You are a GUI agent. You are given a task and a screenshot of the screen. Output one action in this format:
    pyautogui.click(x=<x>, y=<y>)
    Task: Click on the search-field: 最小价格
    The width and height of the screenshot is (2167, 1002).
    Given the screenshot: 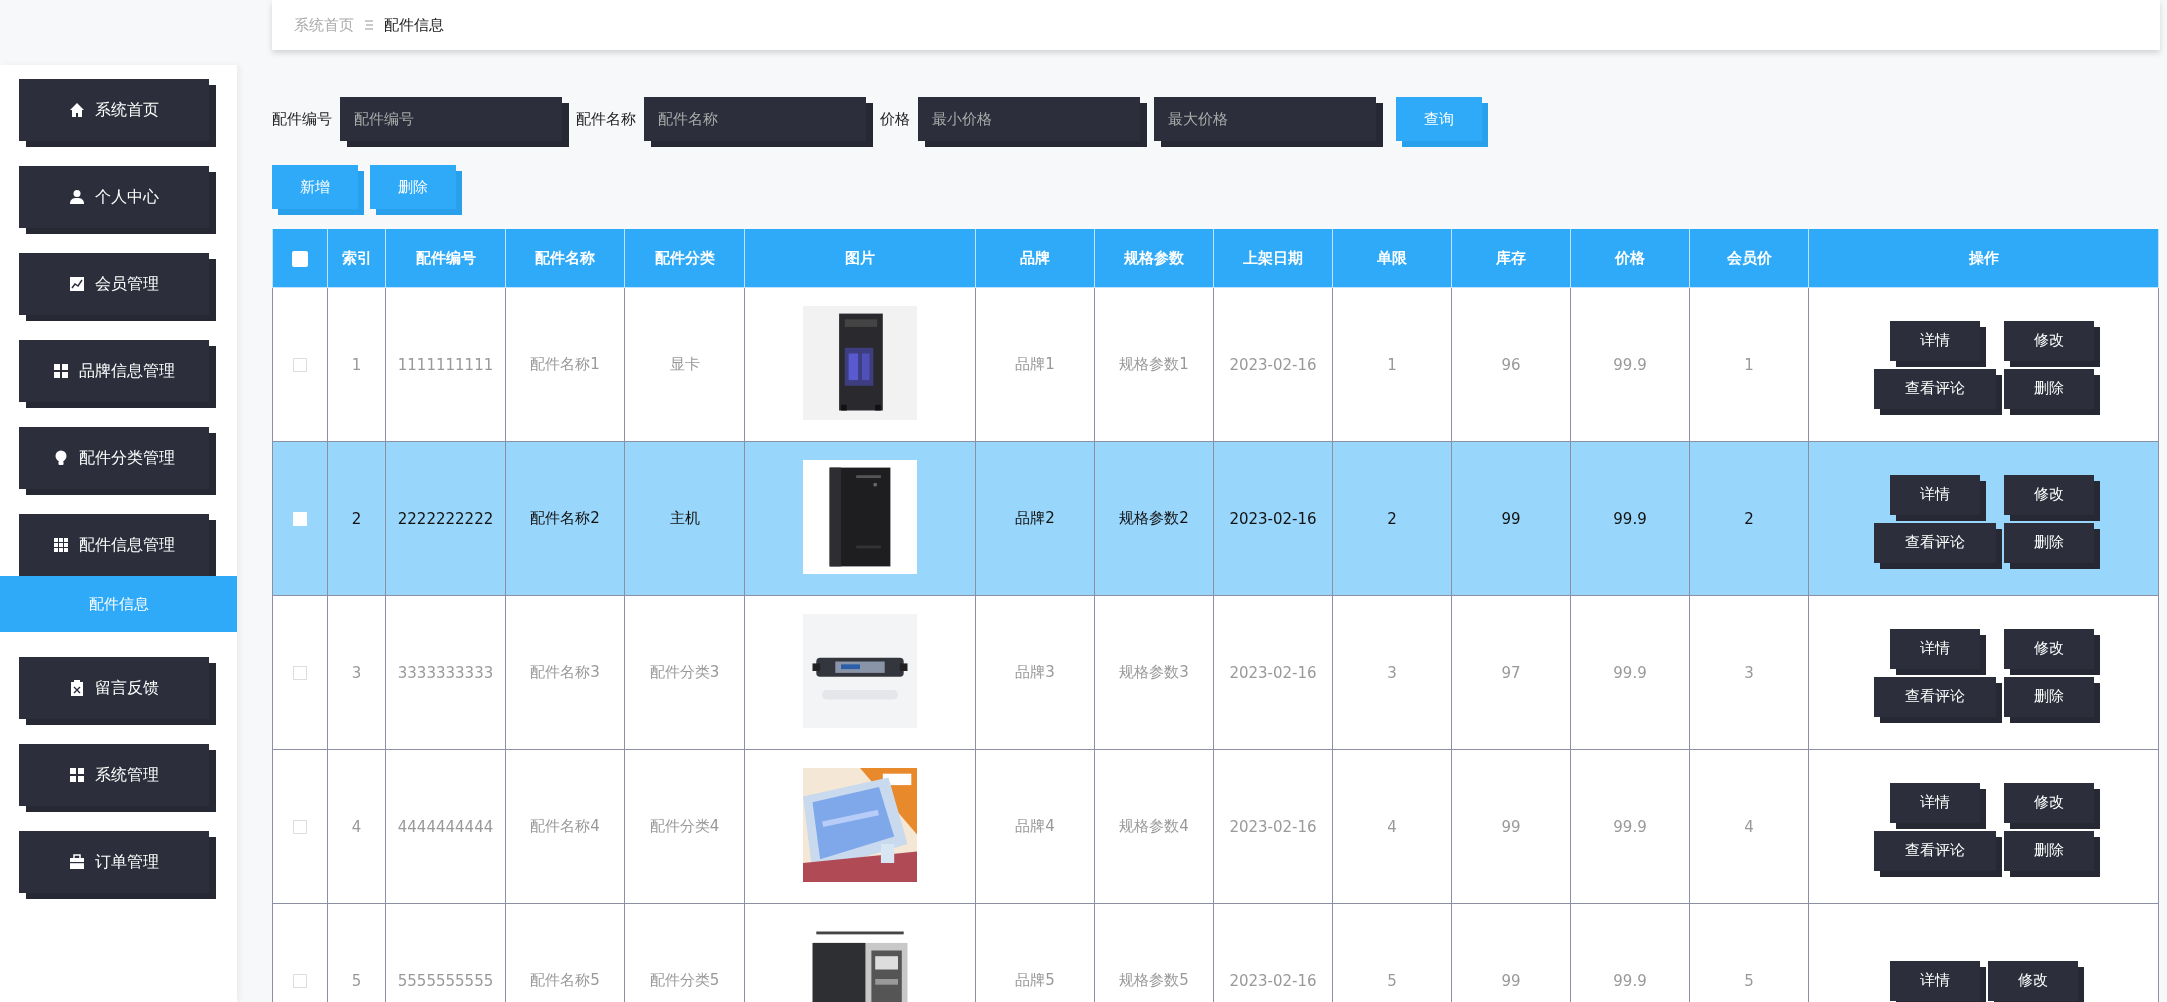 What is the action you would take?
    pyautogui.click(x=1029, y=119)
    